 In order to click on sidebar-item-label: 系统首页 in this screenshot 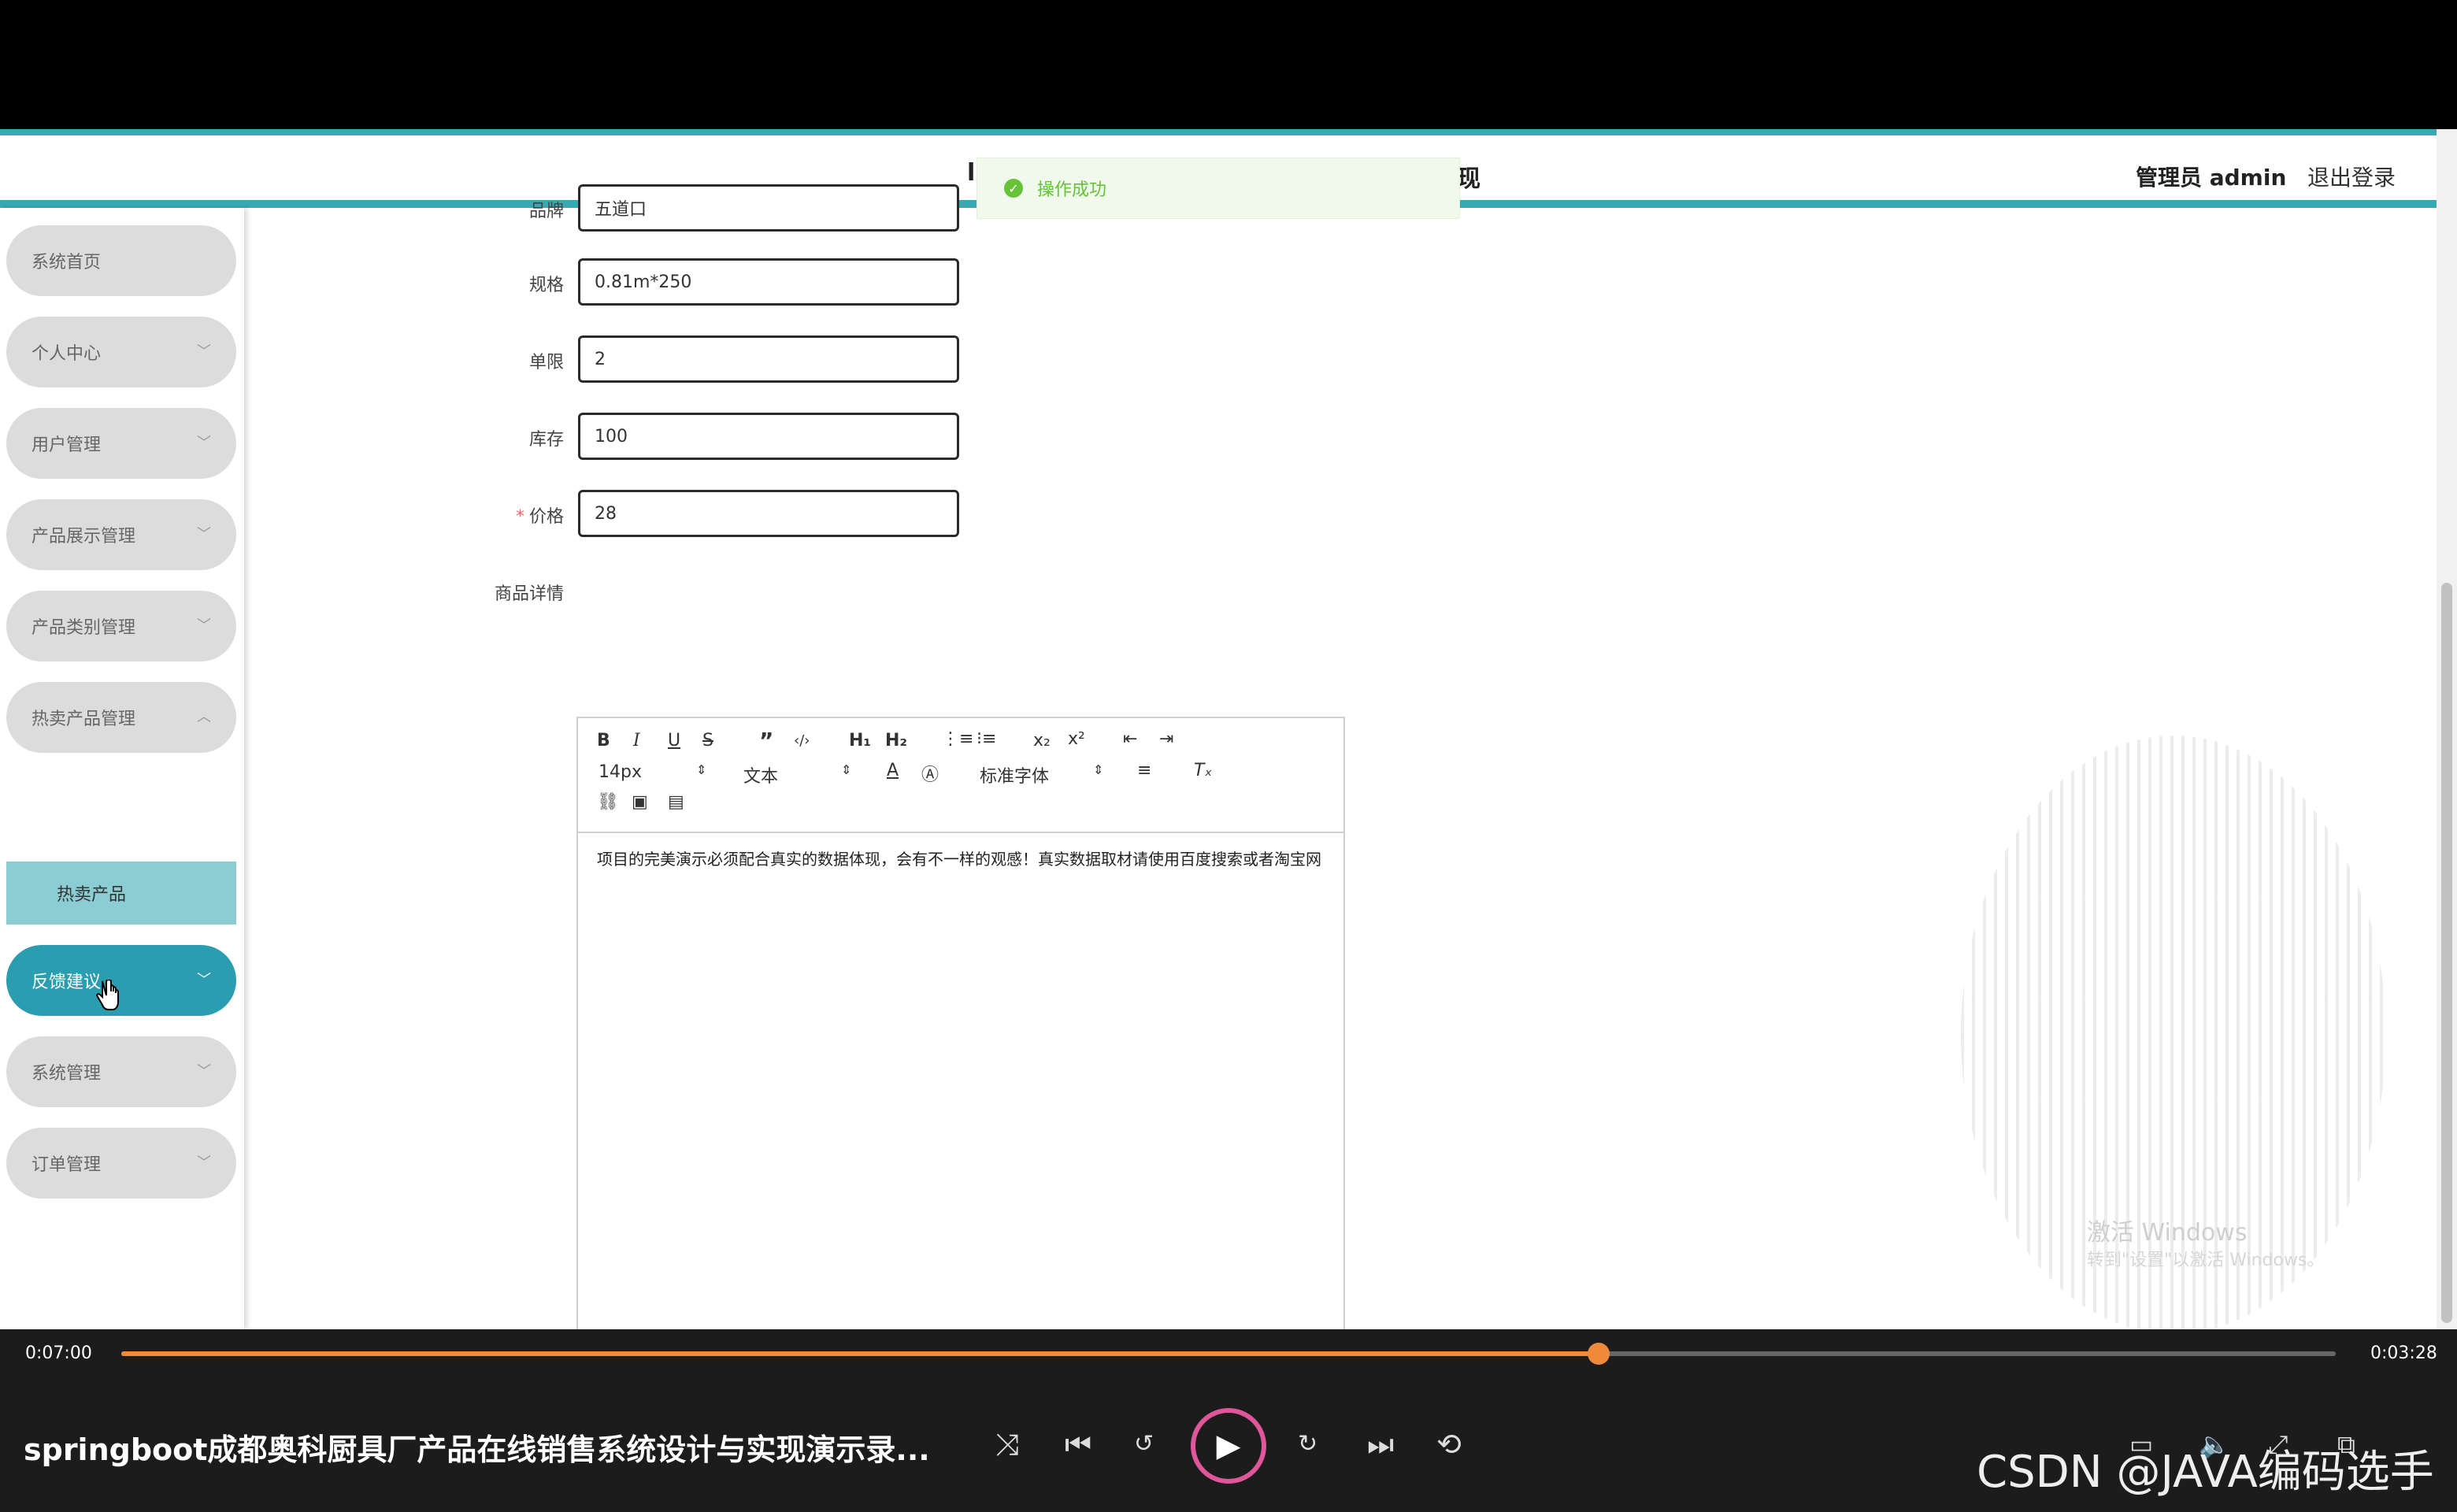, I will do `click(67, 262)`.